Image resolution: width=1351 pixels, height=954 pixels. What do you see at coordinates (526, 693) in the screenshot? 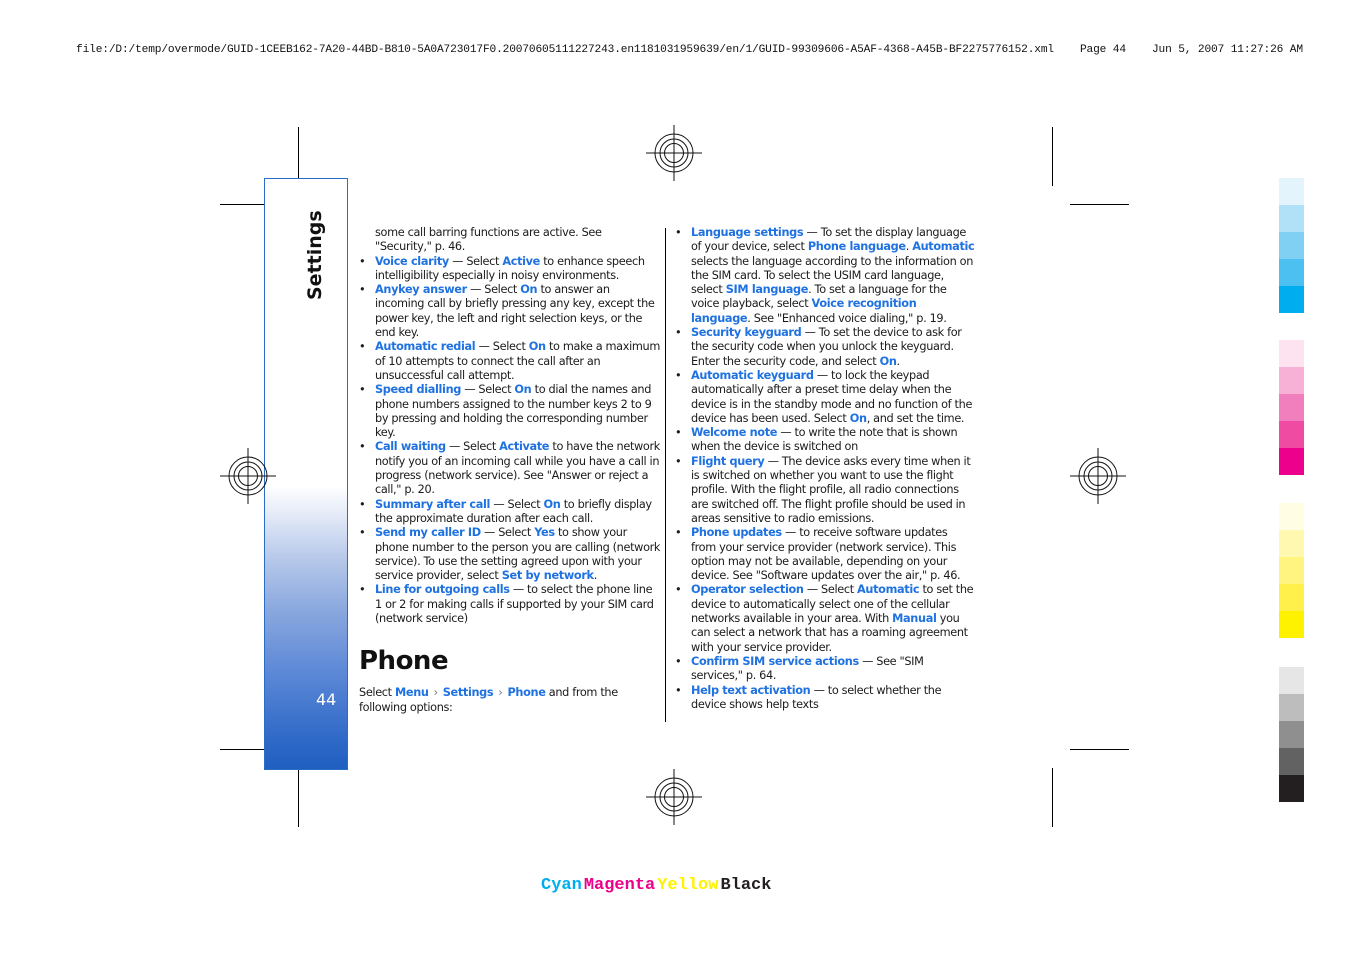
I see `path-phone: Phone` at bounding box center [526, 693].